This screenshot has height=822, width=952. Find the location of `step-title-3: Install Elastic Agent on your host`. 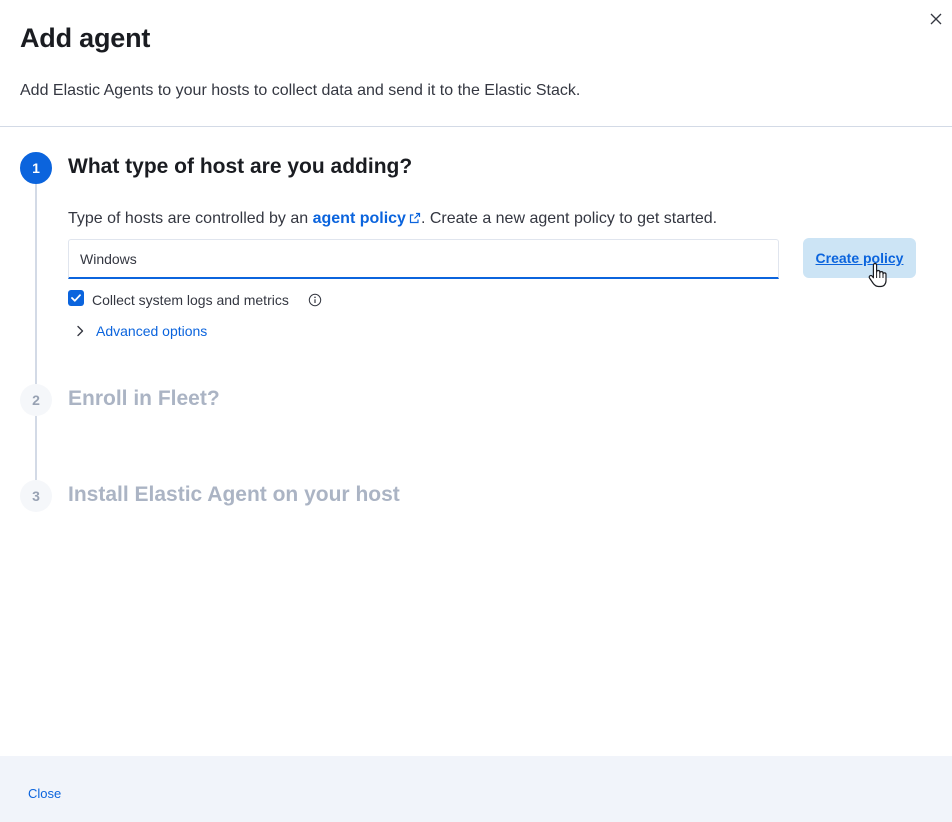

step-title-3: Install Elastic Agent on your host is located at coordinates (234, 494).